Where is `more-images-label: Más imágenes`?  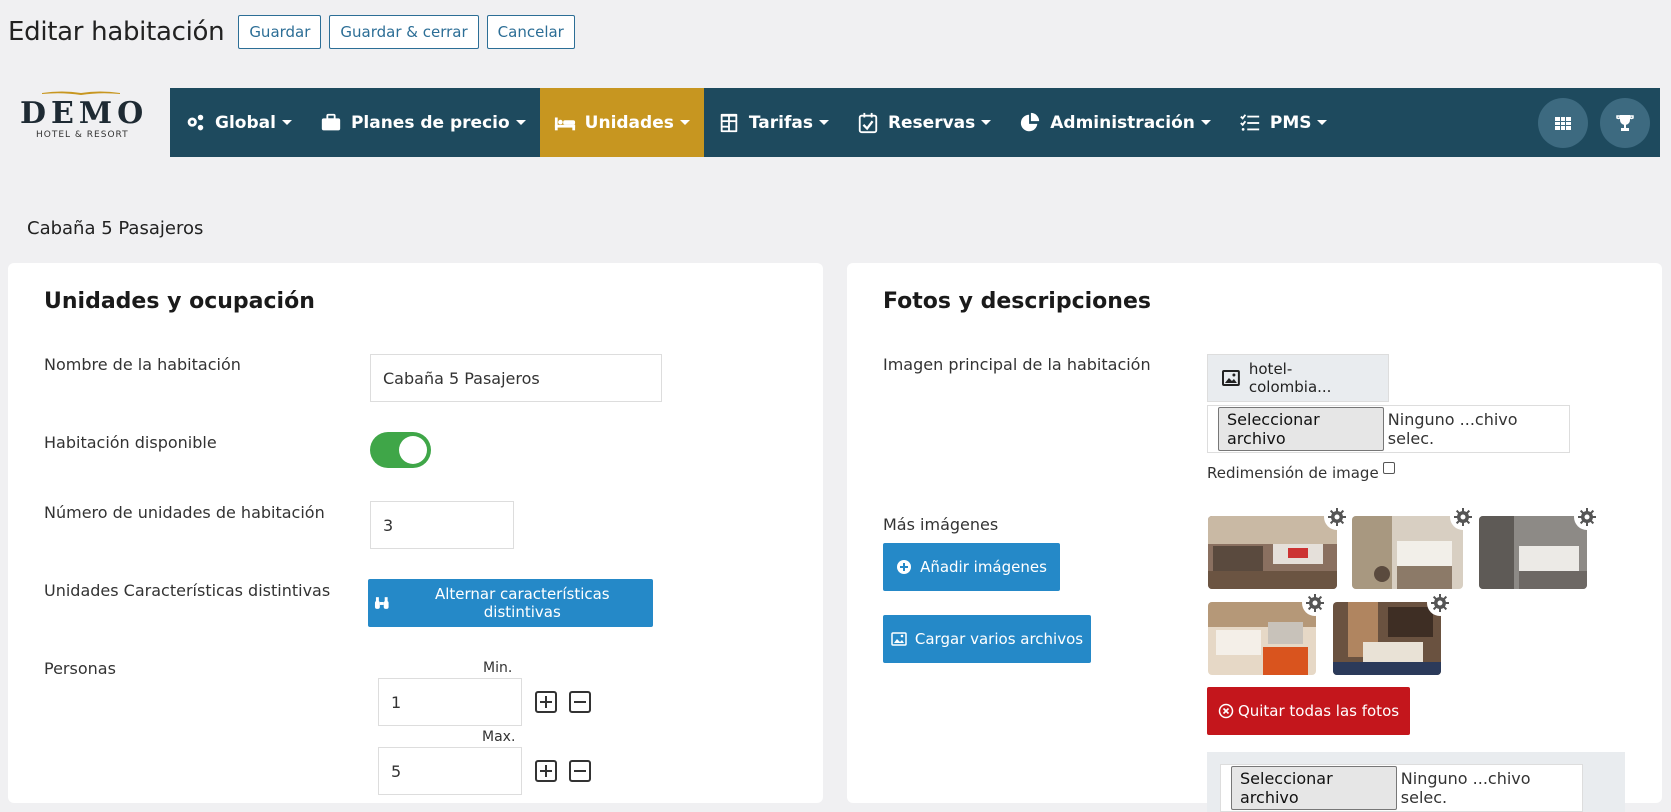
more-images-label: Más imágenes is located at coordinates (941, 524).